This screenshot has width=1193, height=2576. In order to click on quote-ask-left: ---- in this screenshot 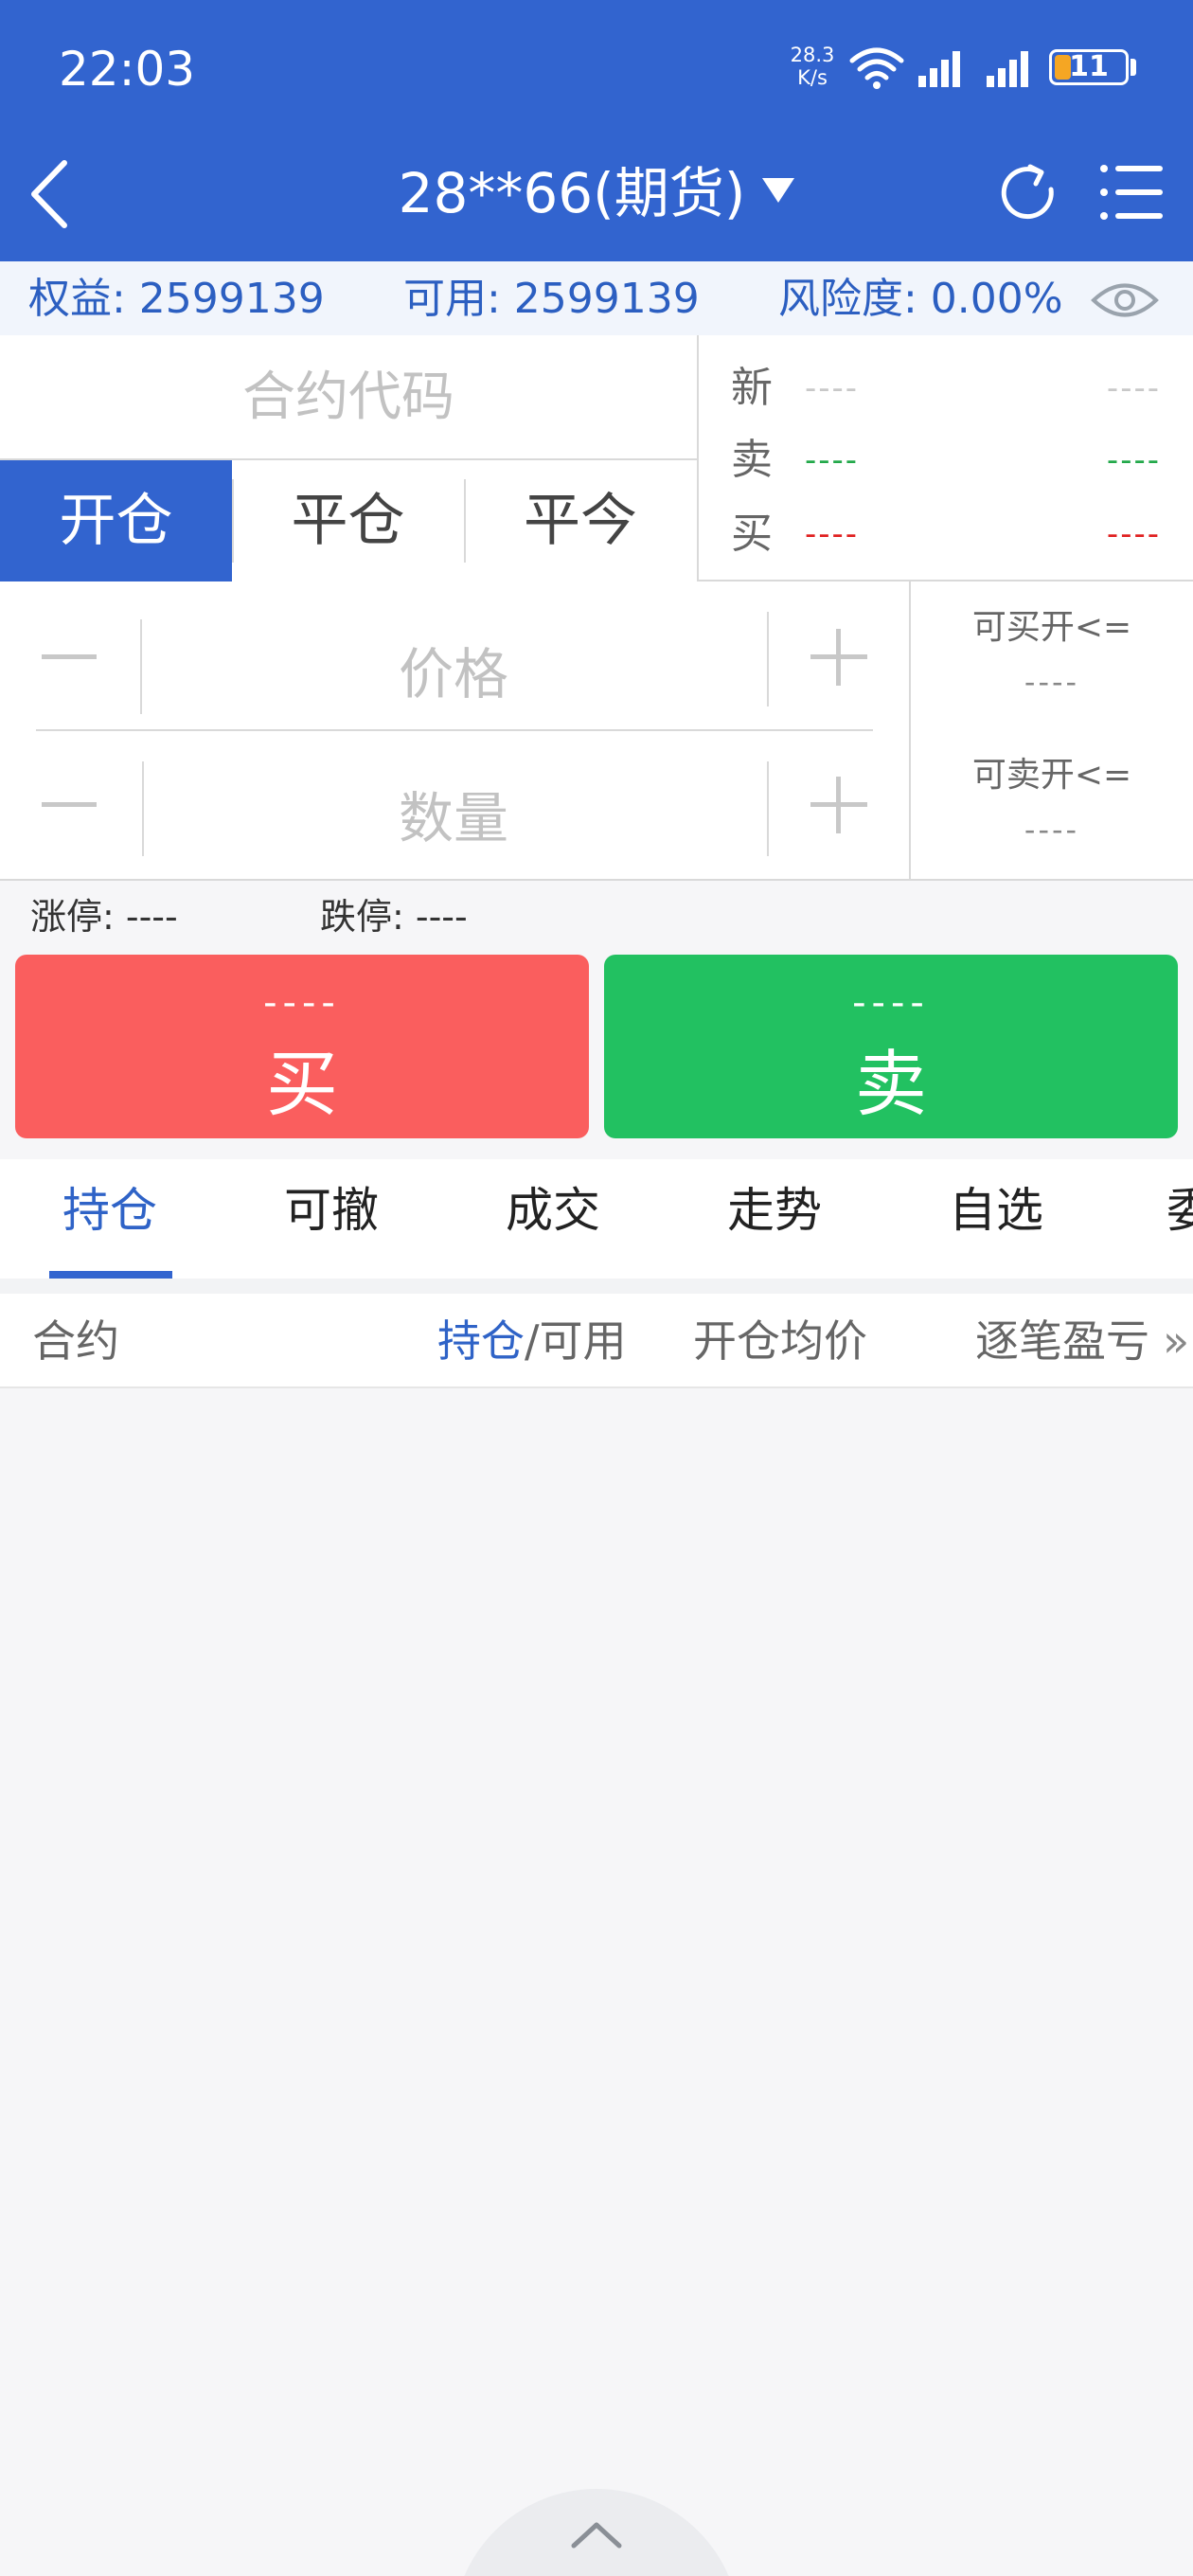, I will do `click(832, 460)`.